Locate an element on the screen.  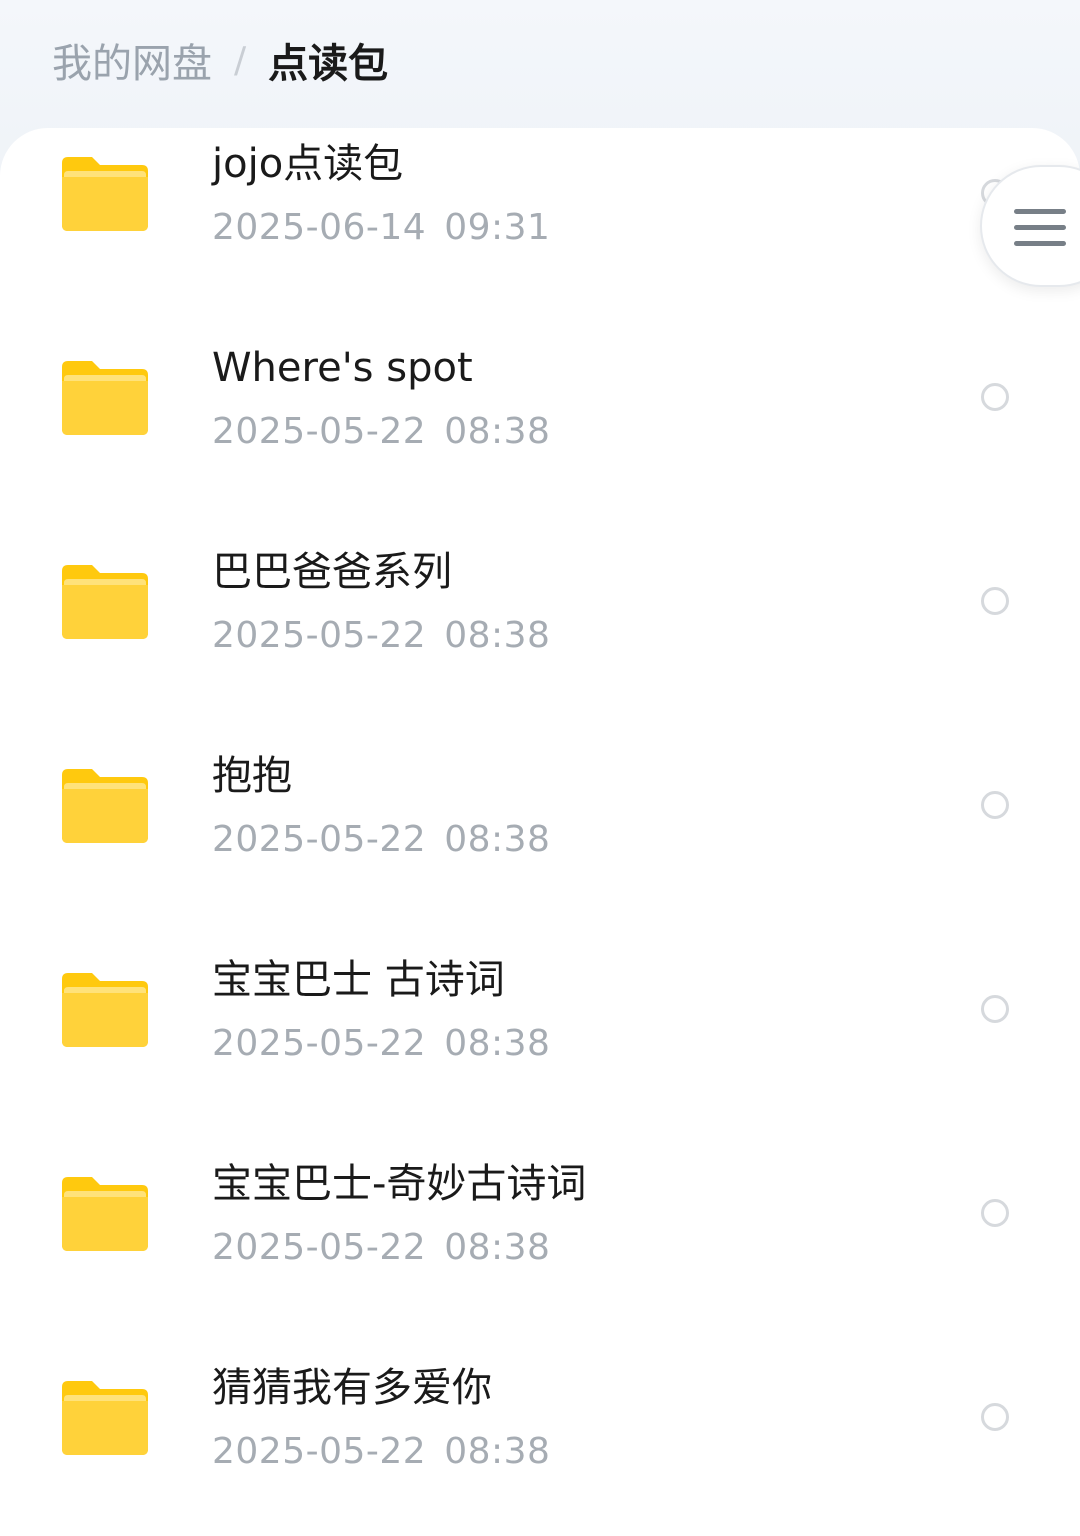
file-name: 猜猜我有多爱你 is located at coordinates (352, 1388).